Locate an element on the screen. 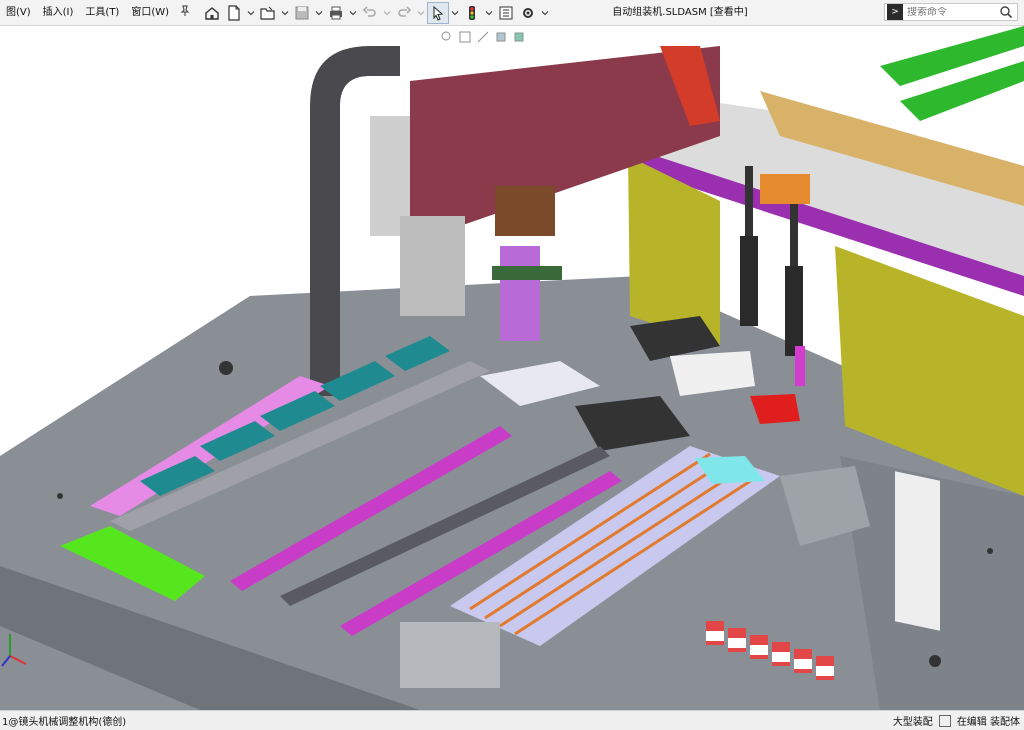  save-icon is located at coordinates (302, 13).